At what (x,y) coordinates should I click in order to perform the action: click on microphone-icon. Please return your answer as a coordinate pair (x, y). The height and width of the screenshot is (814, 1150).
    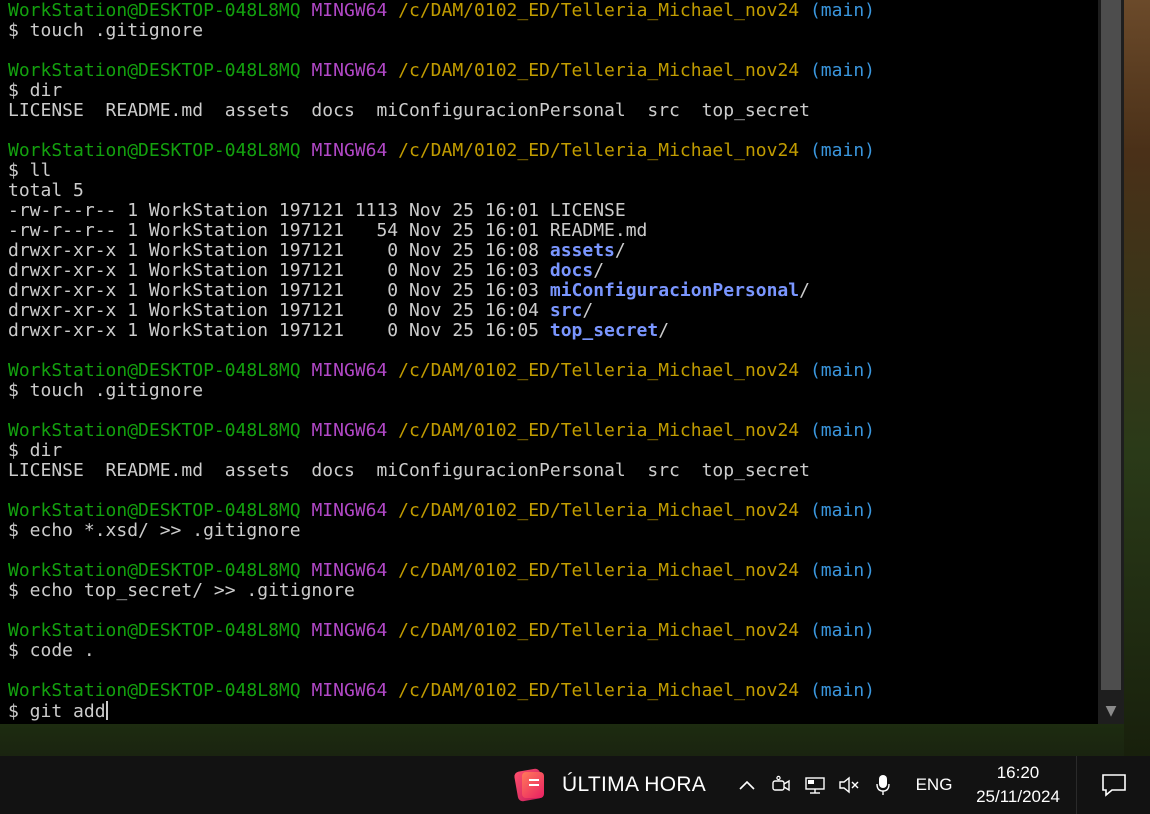
    Looking at the image, I should click on (883, 785).